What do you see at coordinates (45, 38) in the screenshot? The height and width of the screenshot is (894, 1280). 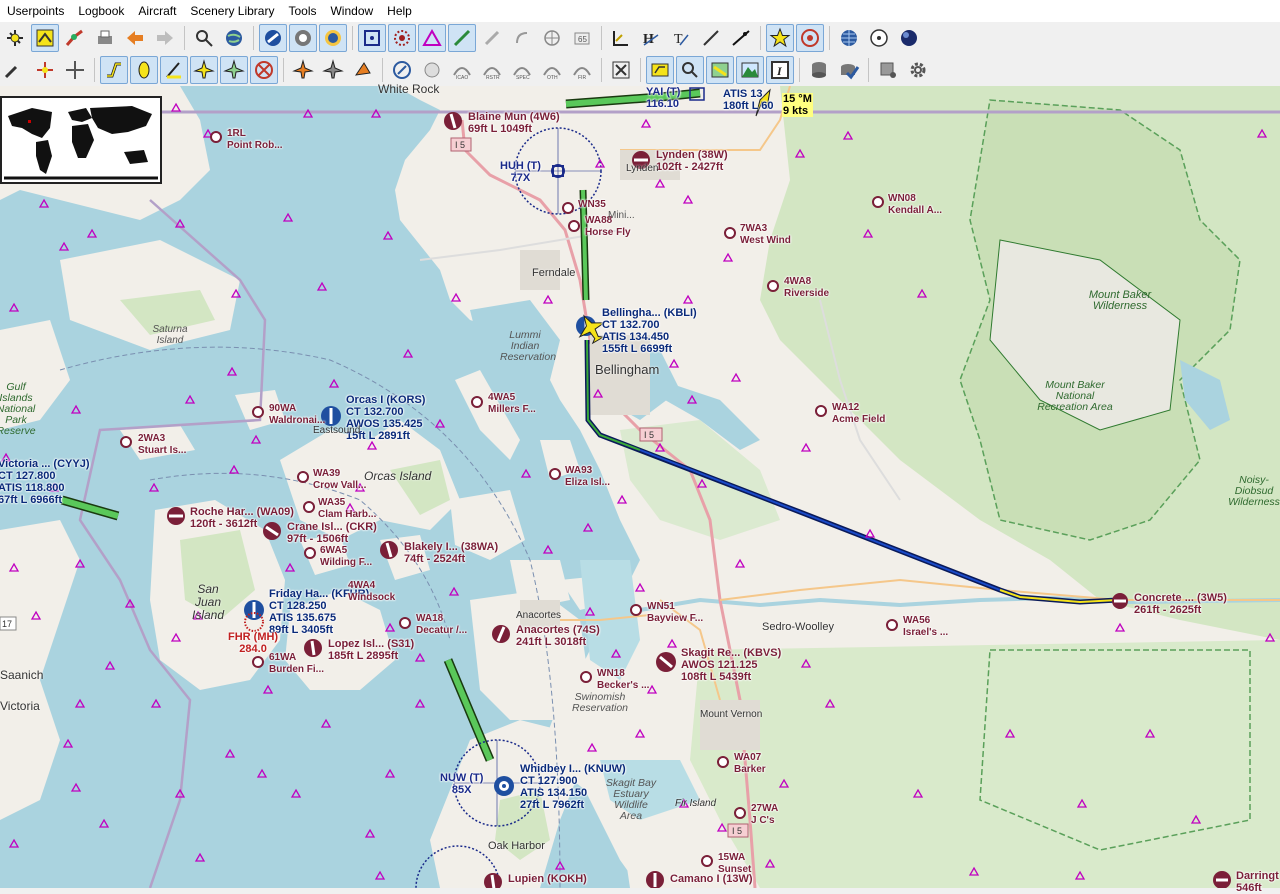 I see `flightplan-open-icon` at bounding box center [45, 38].